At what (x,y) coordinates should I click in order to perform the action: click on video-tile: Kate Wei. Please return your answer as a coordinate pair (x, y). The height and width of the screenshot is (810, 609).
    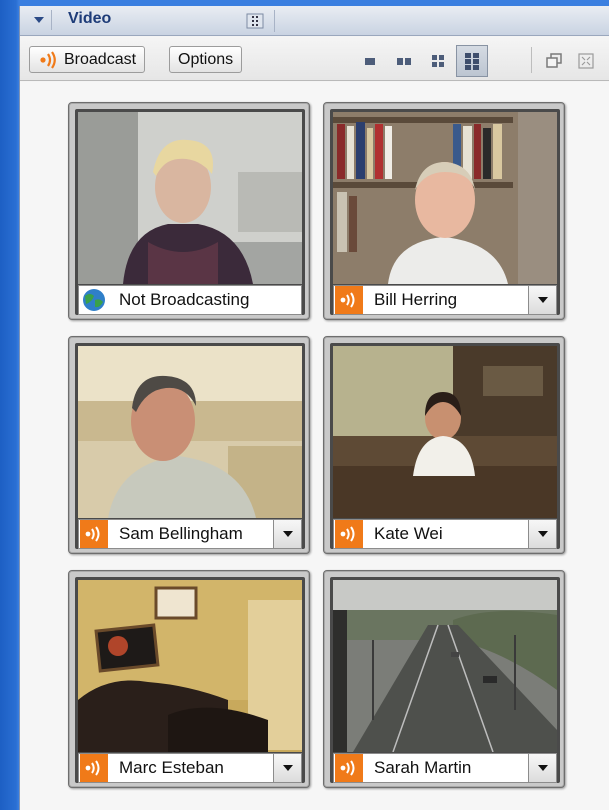
    Looking at the image, I should click on (444, 445).